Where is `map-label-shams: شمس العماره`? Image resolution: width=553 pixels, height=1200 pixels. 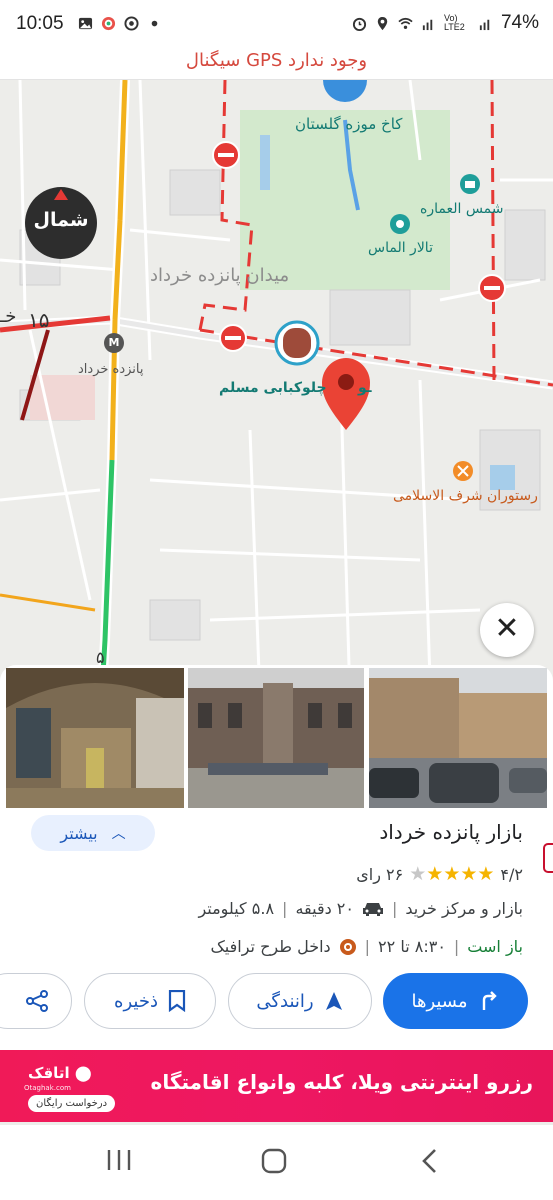
map-label-shams: شمس العماره is located at coordinates (462, 209).